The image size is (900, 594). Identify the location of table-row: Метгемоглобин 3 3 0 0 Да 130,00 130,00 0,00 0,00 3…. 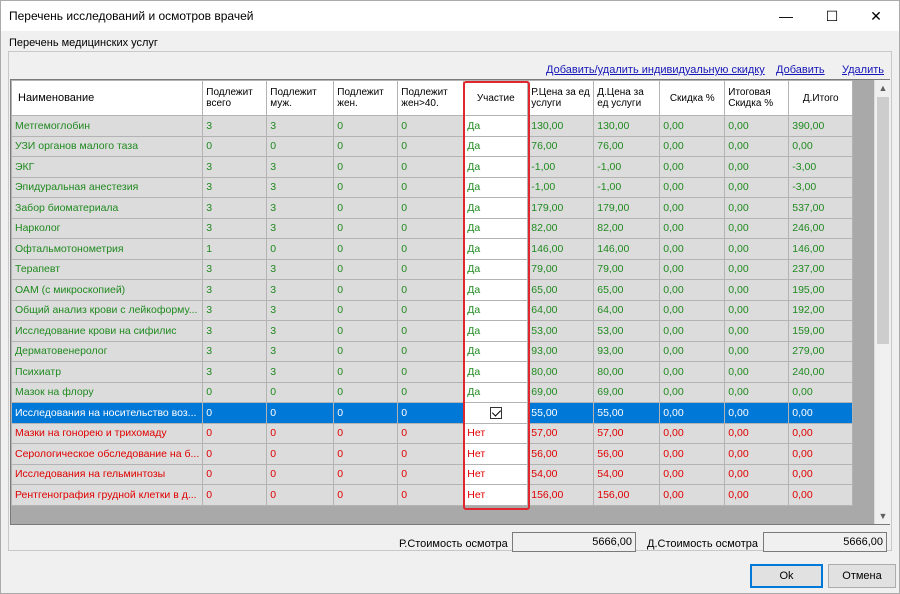
(432, 126).